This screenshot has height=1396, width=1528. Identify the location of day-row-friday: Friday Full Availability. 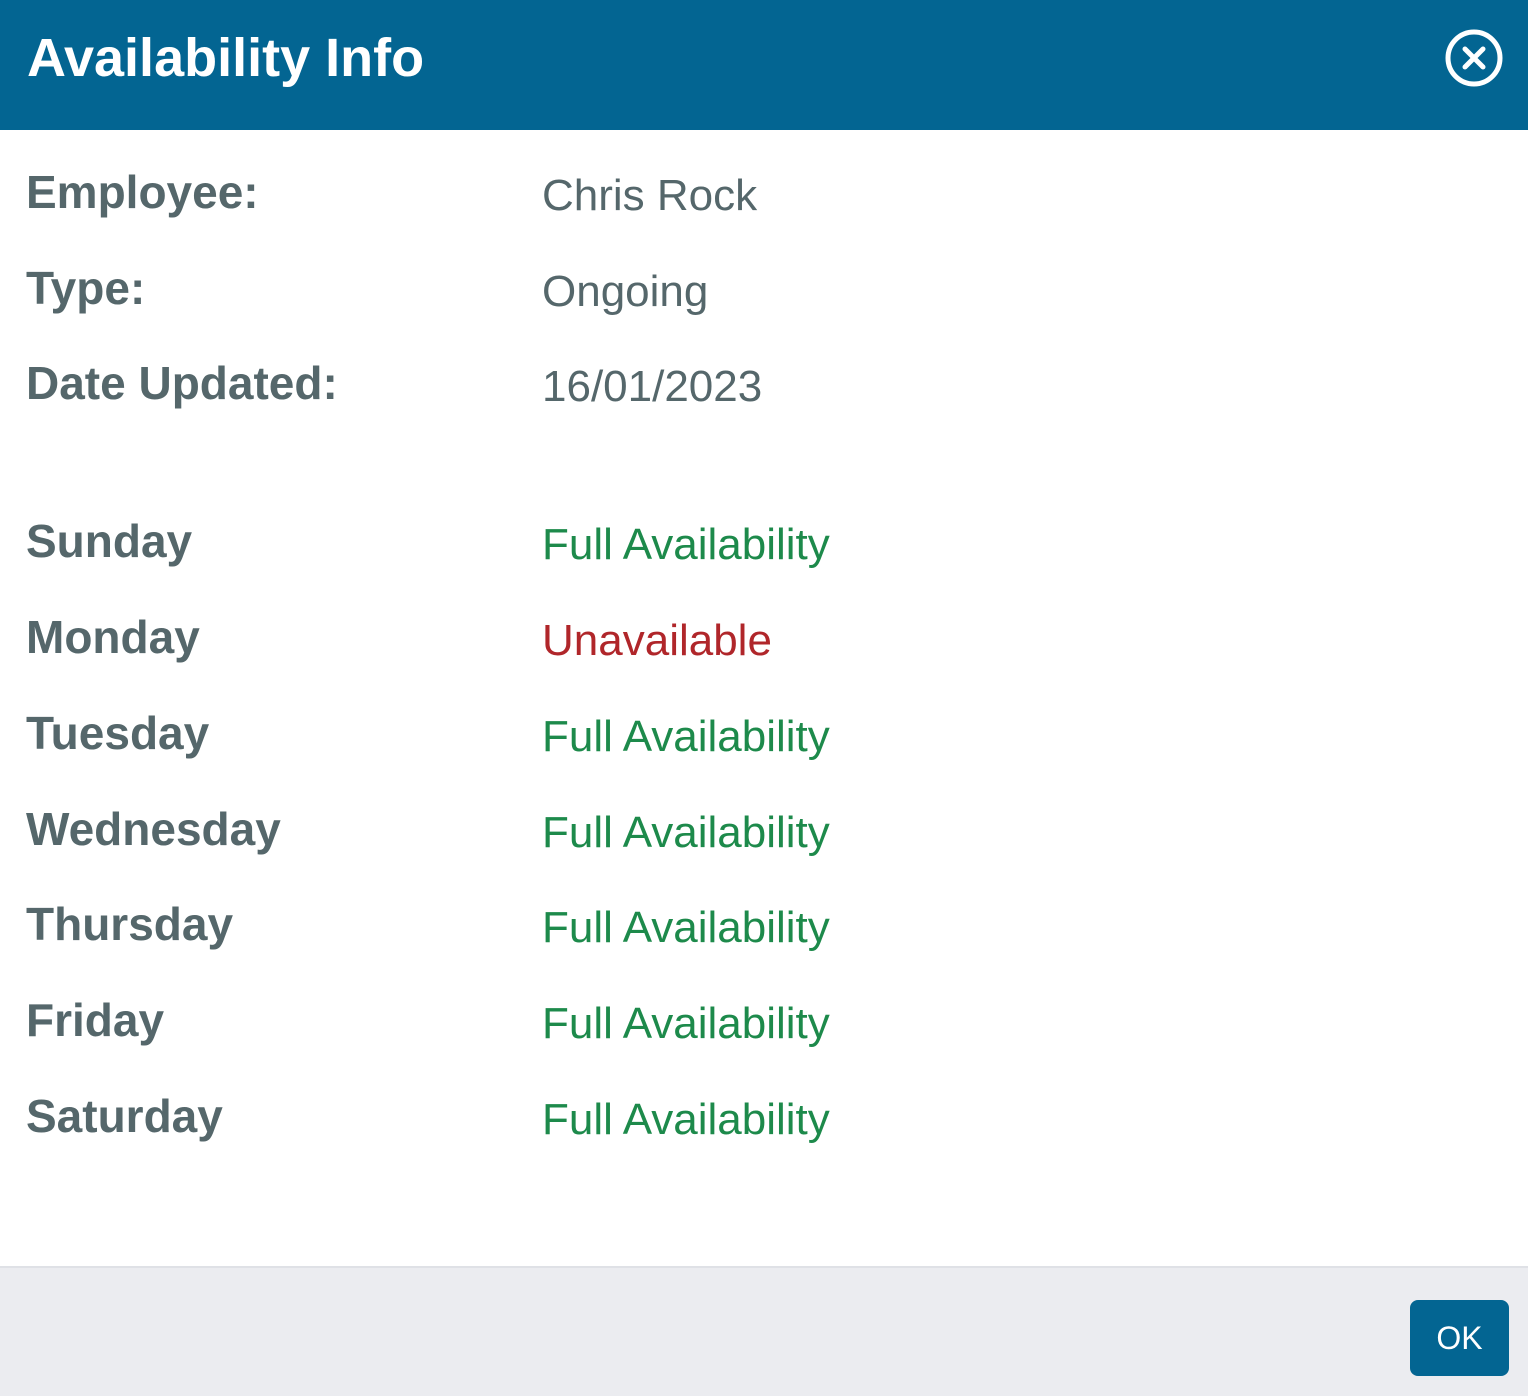
(764, 1022).